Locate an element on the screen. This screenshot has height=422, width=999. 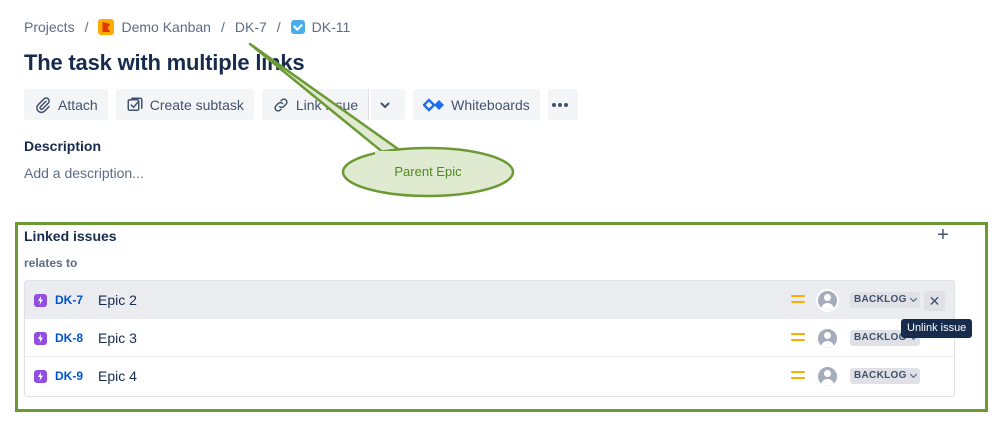
link-issue-button: Link issue is located at coordinates (315, 104).